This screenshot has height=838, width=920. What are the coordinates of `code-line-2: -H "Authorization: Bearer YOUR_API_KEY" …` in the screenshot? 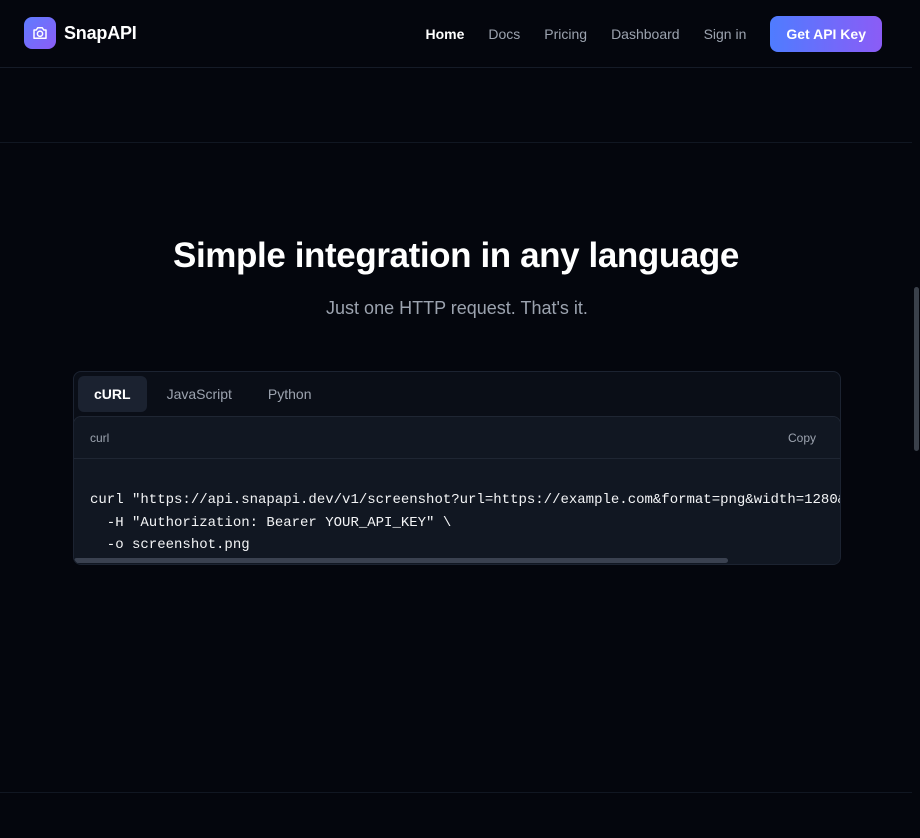 It's located at (465, 523).